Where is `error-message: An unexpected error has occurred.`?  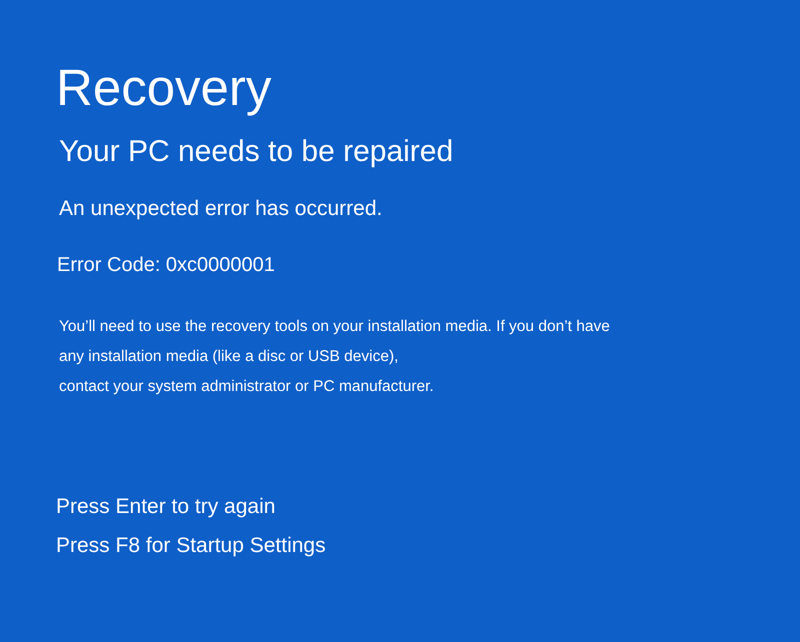
error-message: An unexpected error has occurred. is located at coordinates (220, 209).